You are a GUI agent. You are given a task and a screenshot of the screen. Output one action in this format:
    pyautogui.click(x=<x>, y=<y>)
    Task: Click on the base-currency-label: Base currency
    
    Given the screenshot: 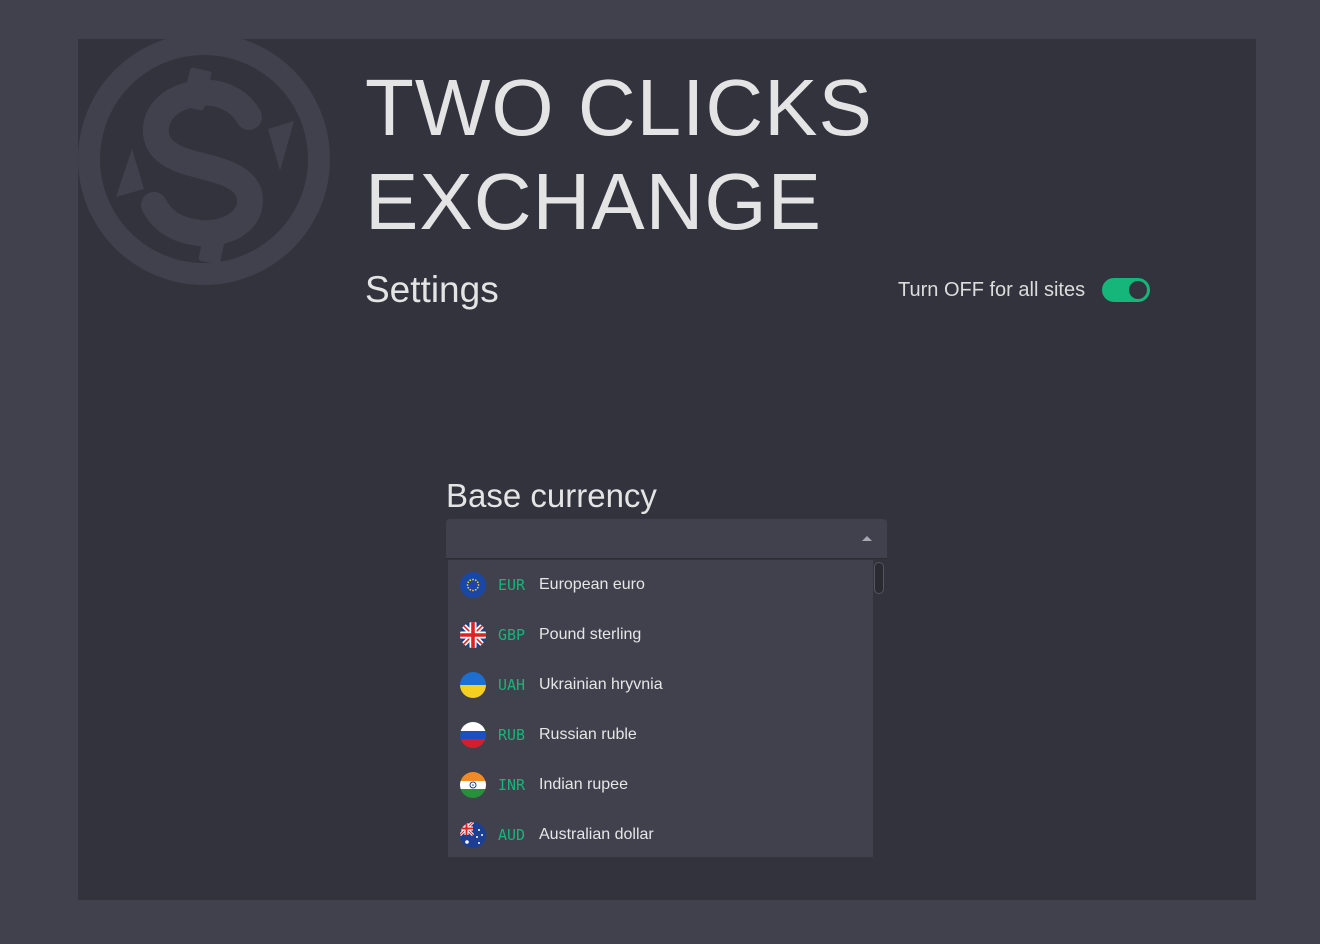 What is the action you would take?
    pyautogui.click(x=551, y=495)
    